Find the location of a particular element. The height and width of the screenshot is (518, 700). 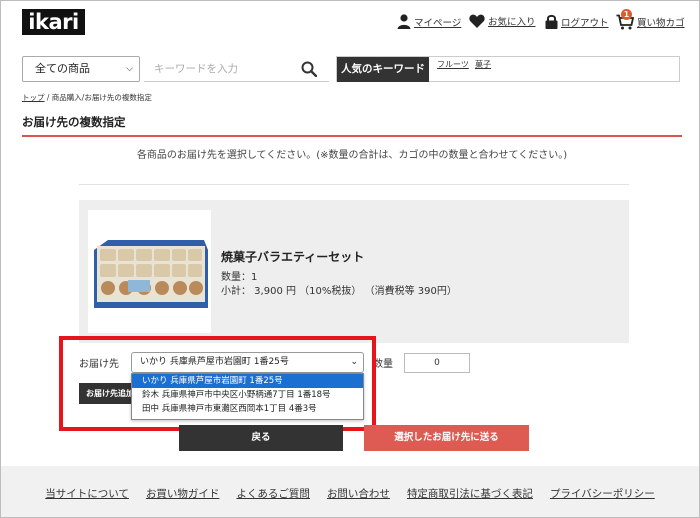

footer-link: お問い合わせ is located at coordinates (358, 493).